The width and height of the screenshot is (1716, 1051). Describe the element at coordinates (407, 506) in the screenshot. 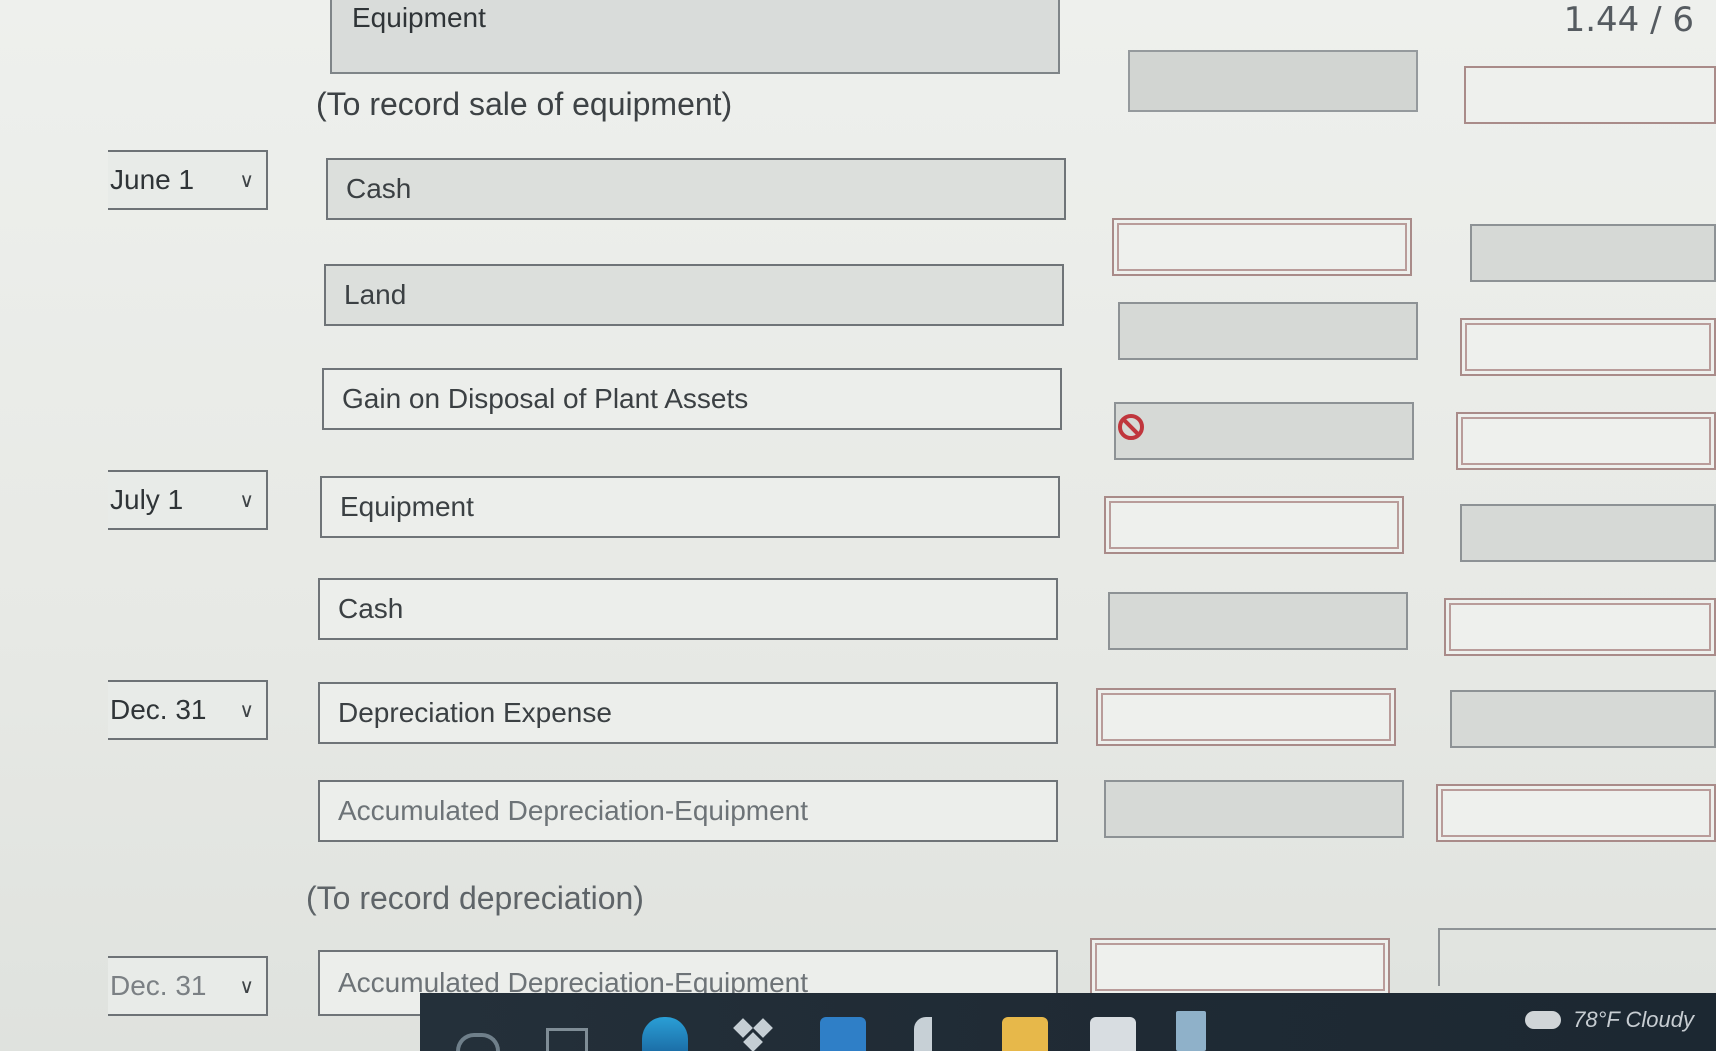

I see `account-field-label: Equipment` at that location.